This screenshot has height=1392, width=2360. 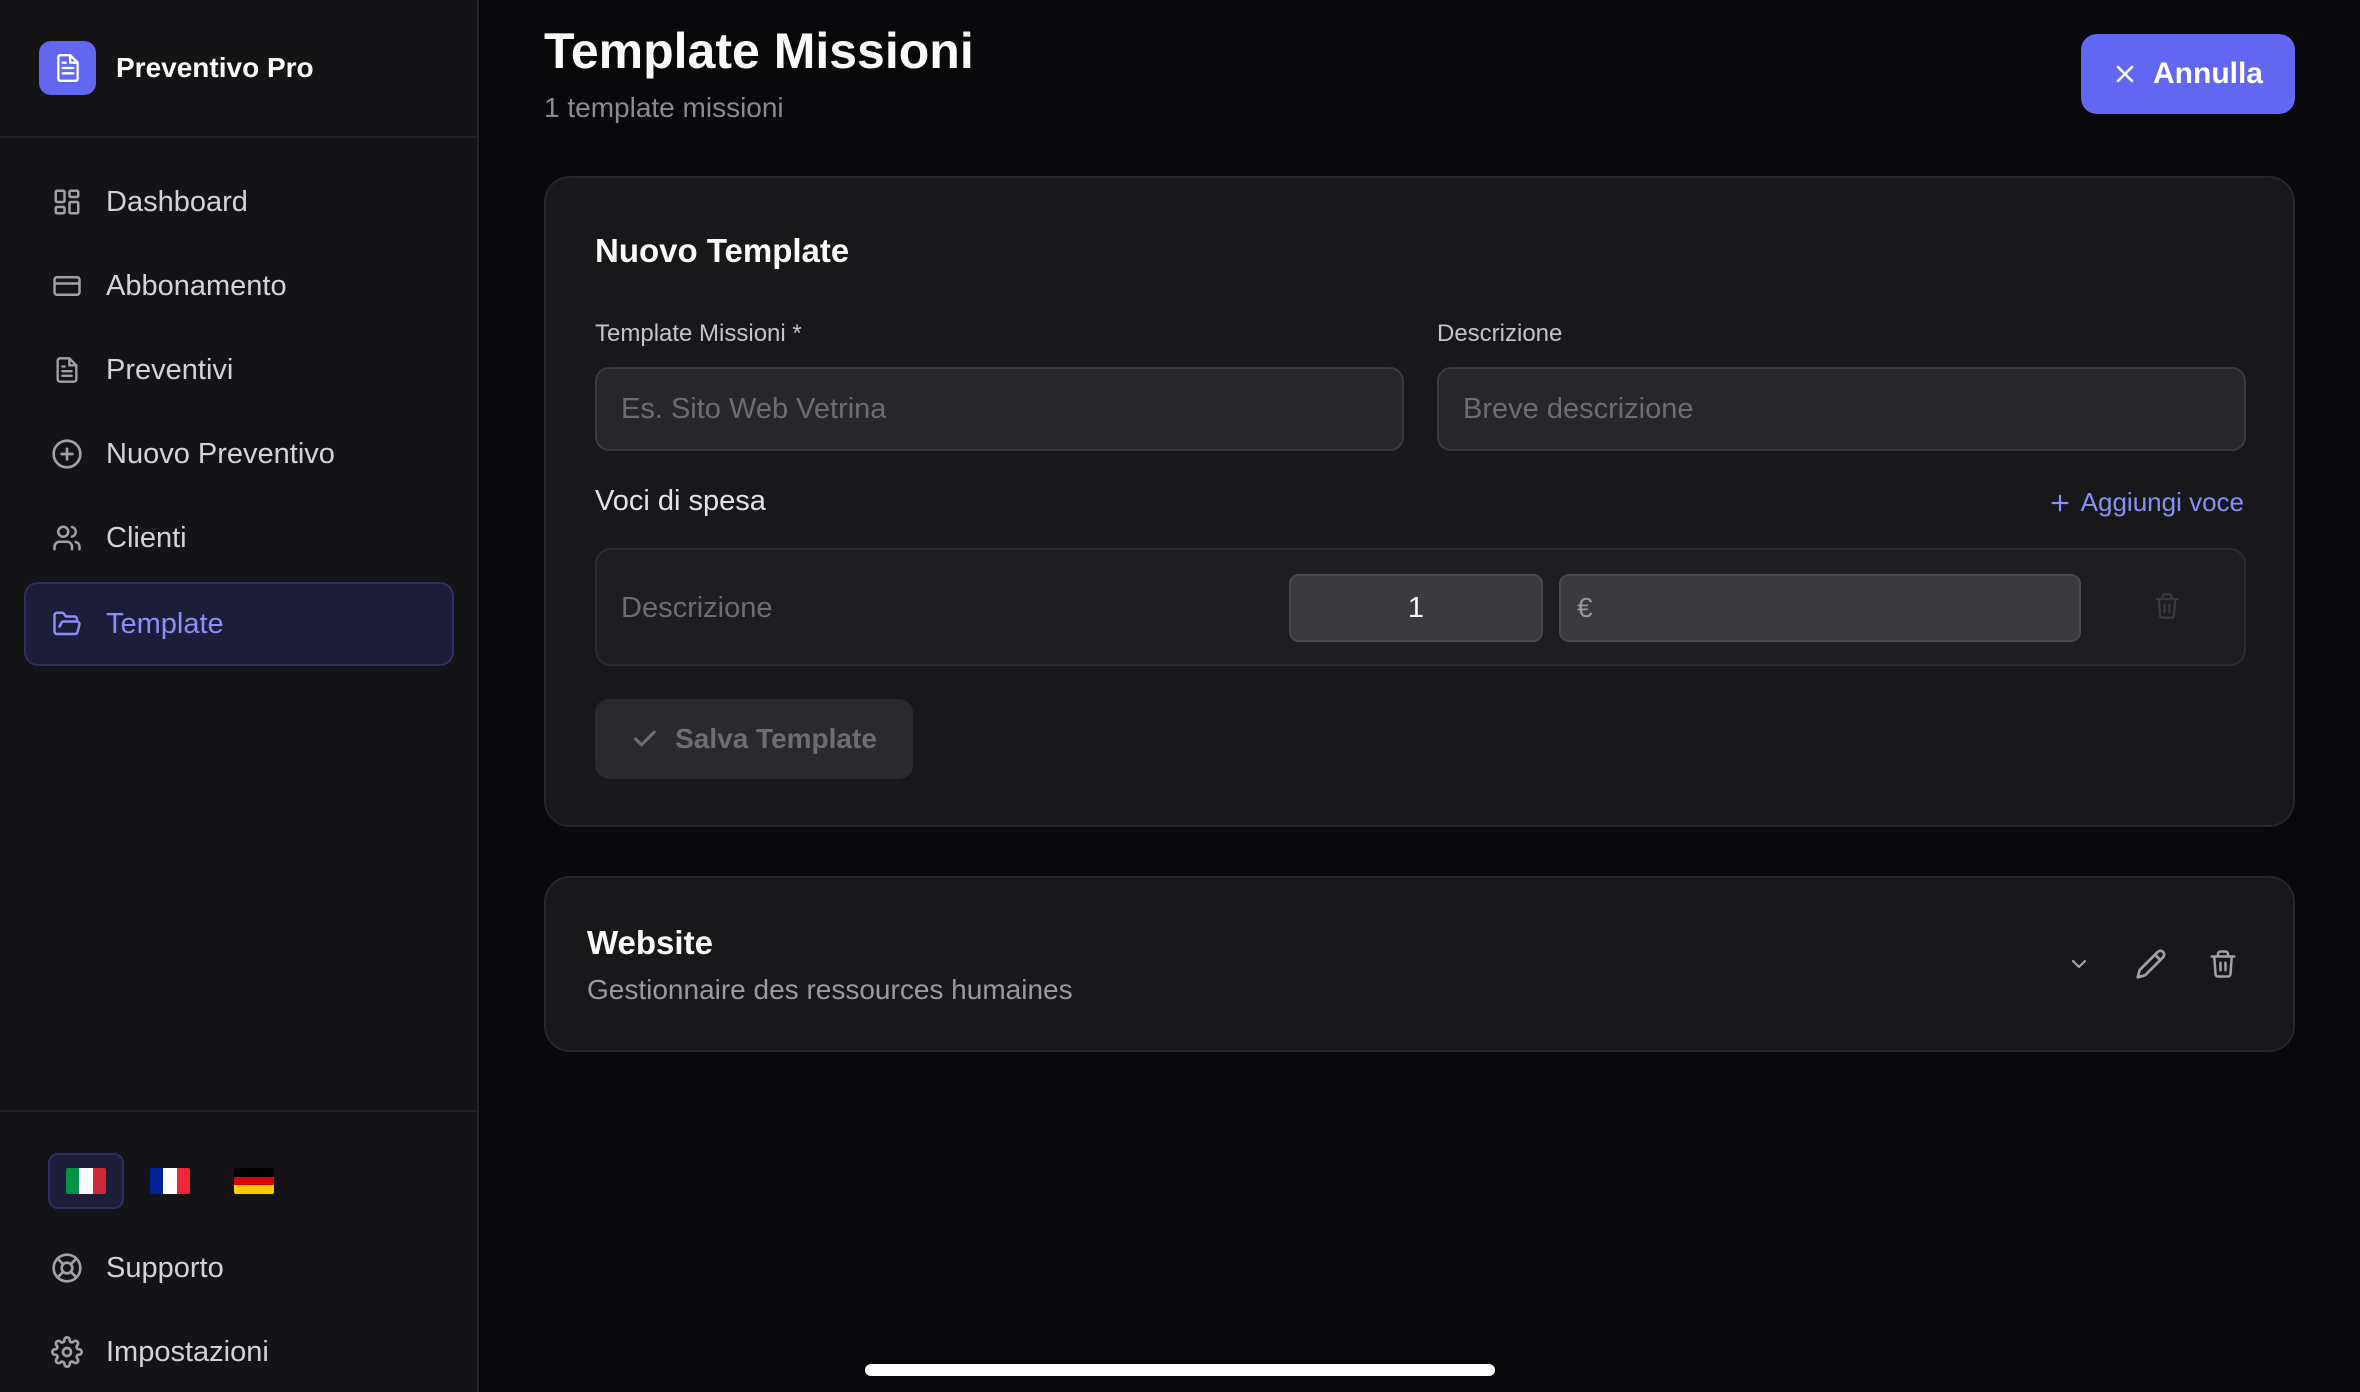 I want to click on template-actions, so click(x=2135, y=964).